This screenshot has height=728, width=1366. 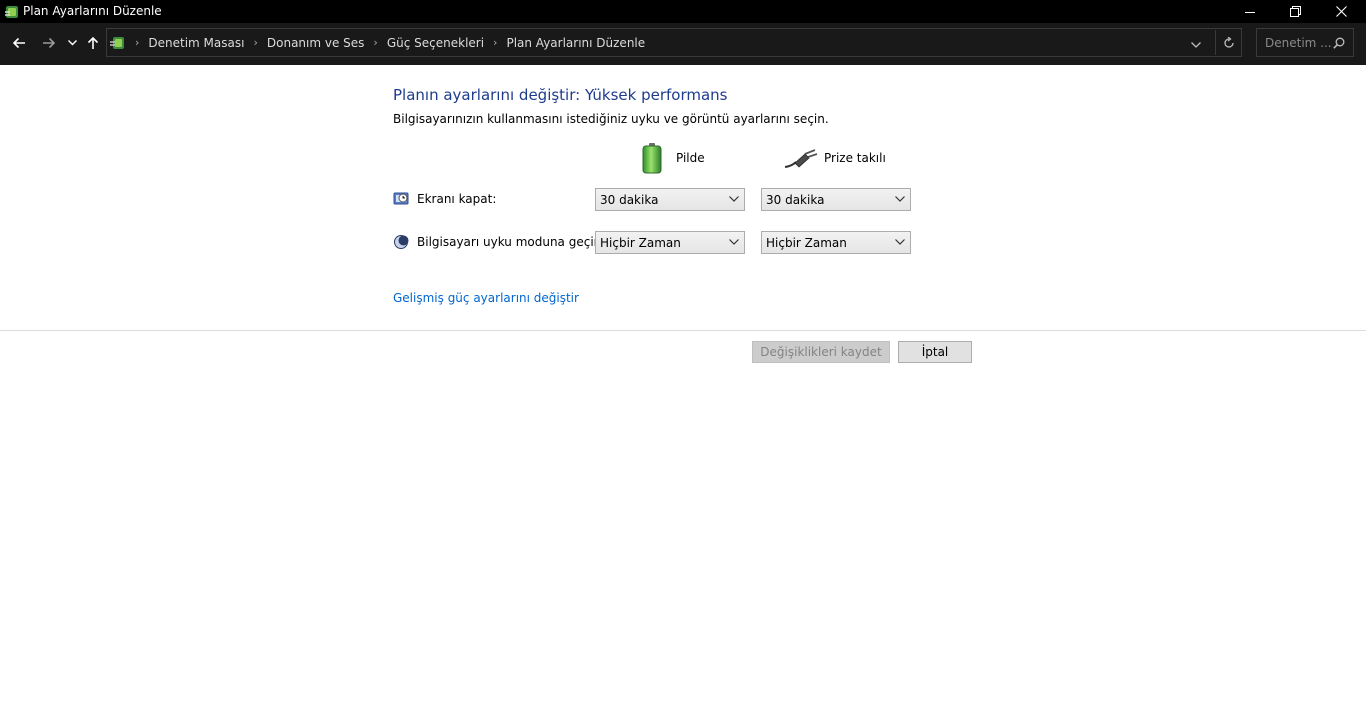 I want to click on cancel-button: İptal, so click(x=935, y=352).